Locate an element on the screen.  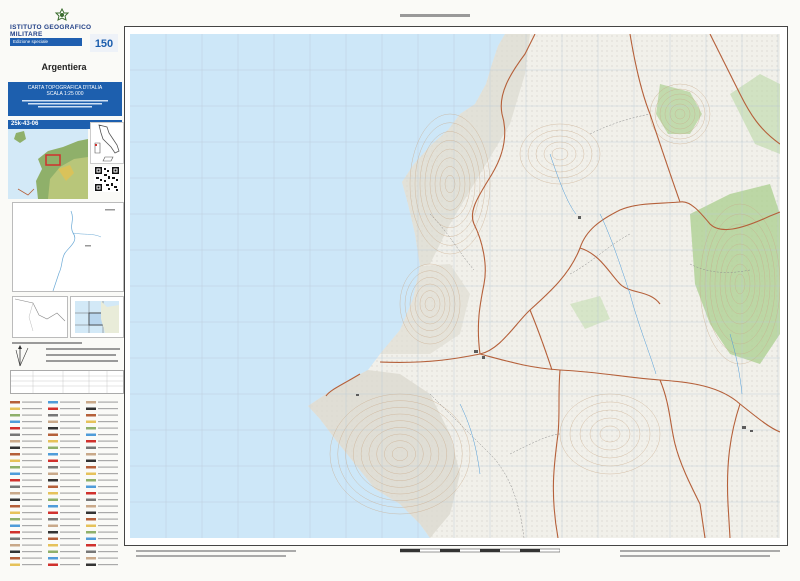
anniversary-badge-text: 150 is located at coordinates (104, 44).